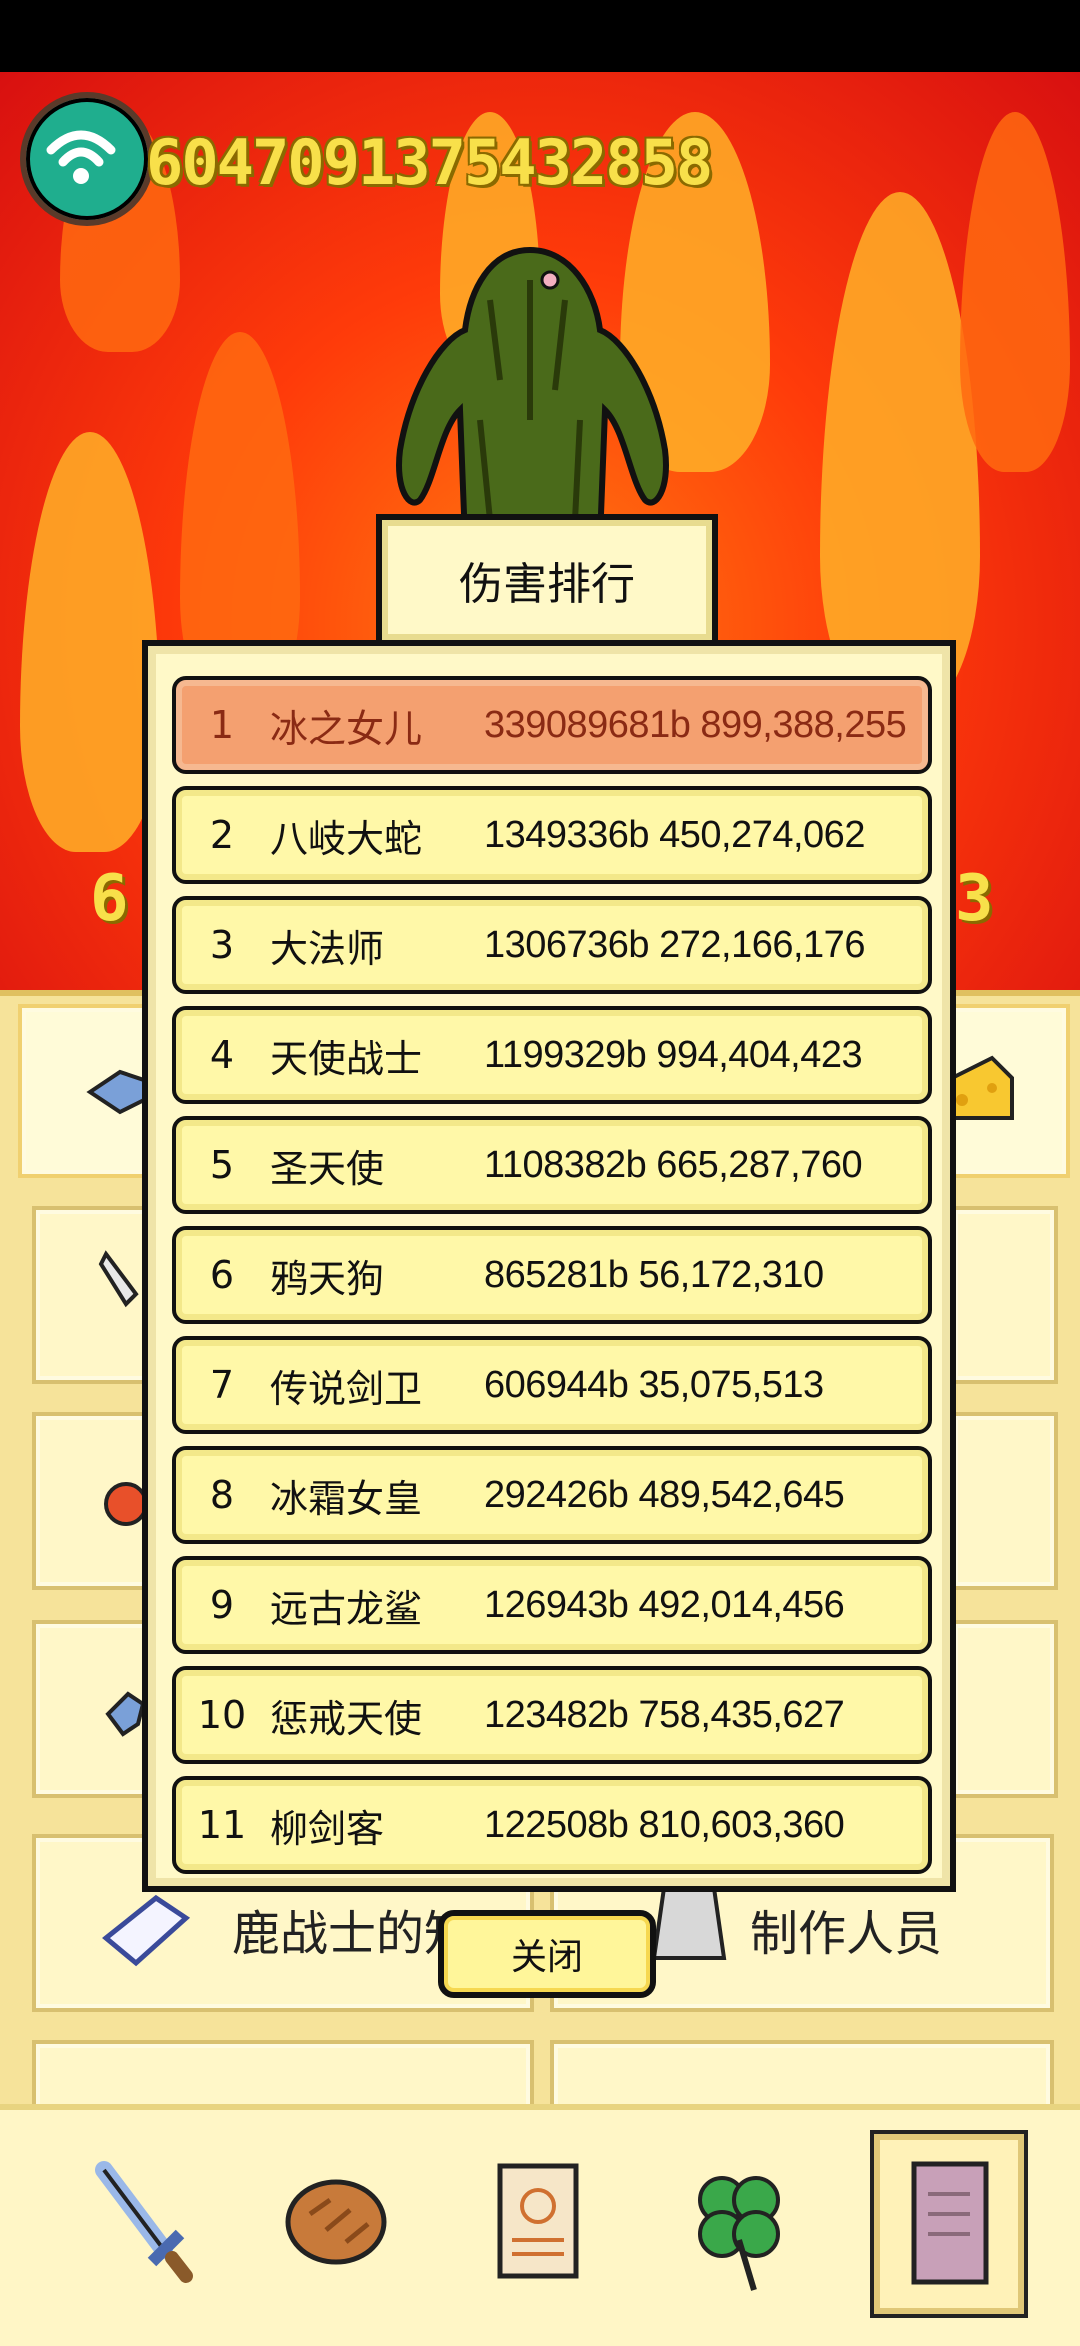 The height and width of the screenshot is (2346, 1080). What do you see at coordinates (327, 948) in the screenshot?
I see `rank-name: 大法师` at bounding box center [327, 948].